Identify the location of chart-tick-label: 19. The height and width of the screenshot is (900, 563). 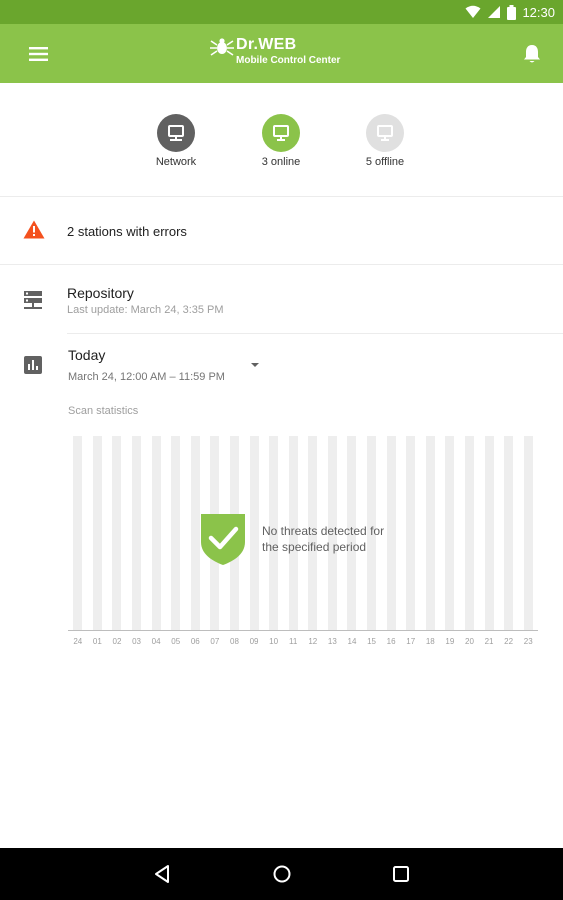
(450, 641).